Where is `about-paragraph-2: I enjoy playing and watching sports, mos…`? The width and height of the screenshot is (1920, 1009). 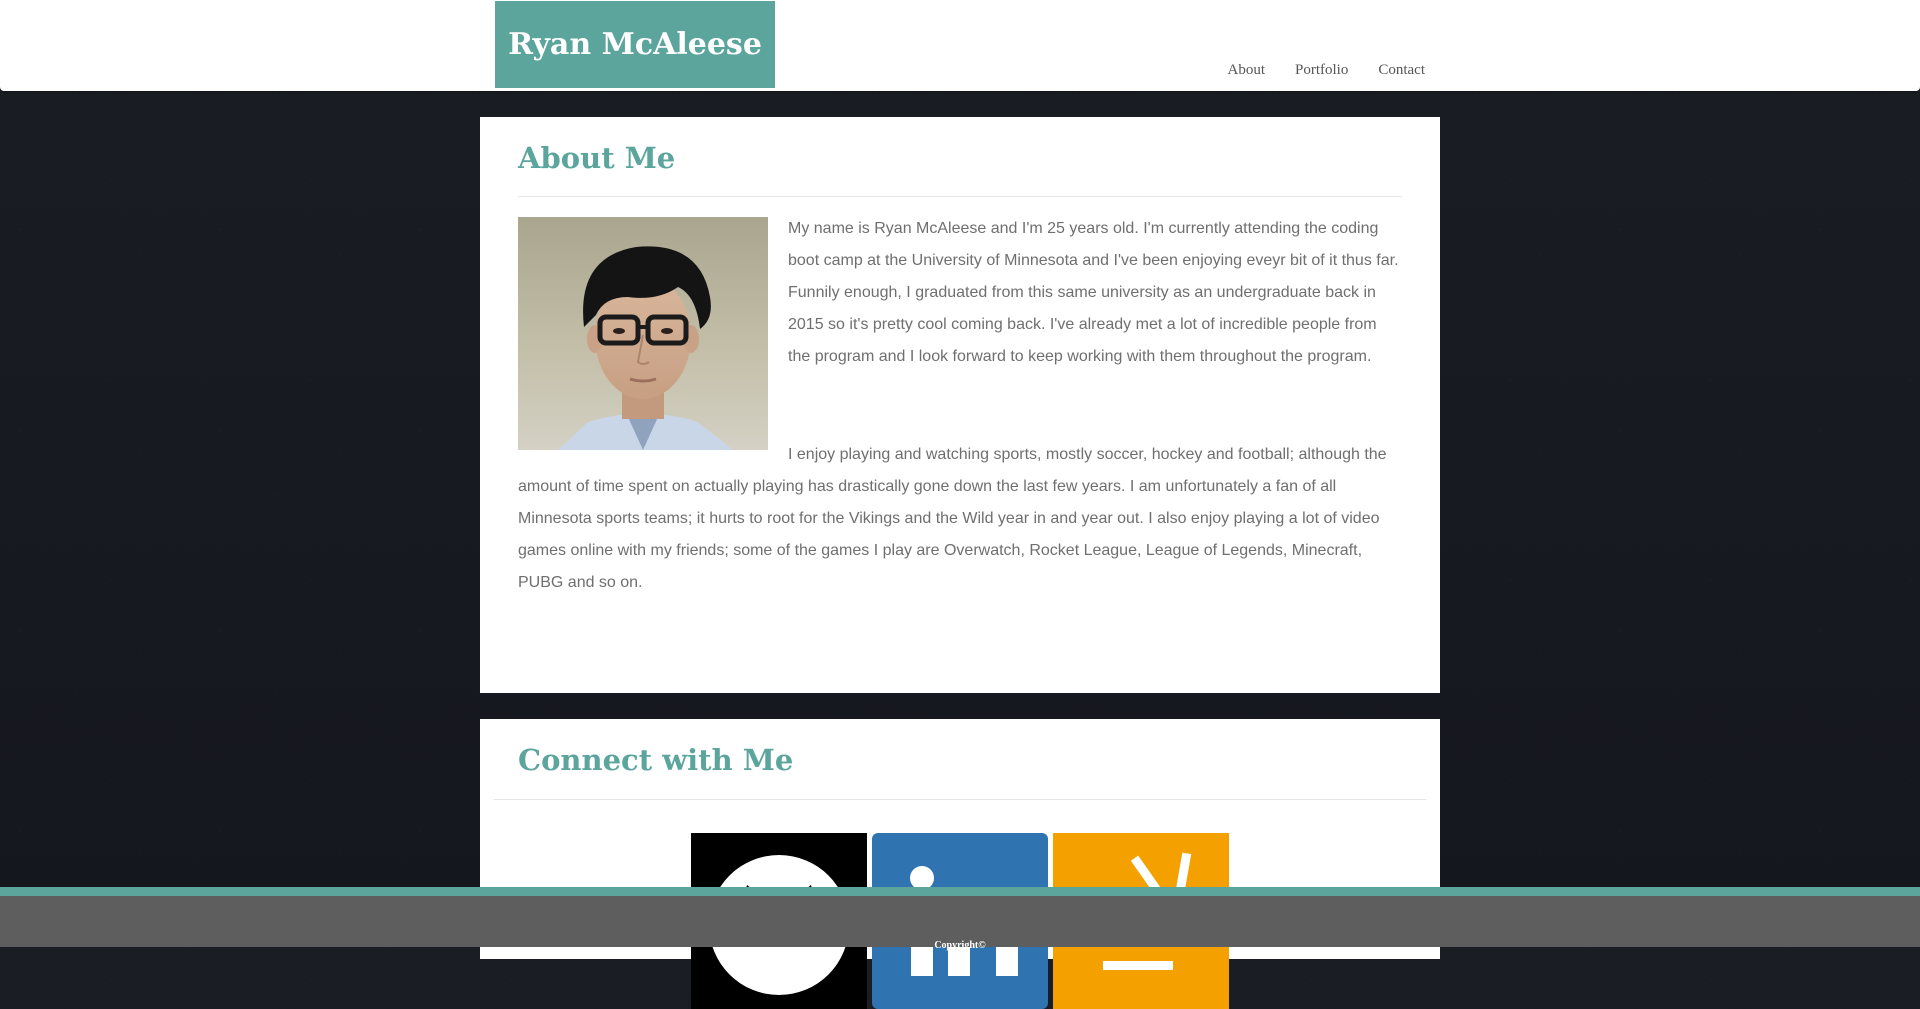
about-paragraph-2: I enjoy playing and watching sports, mos… is located at coordinates (952, 518).